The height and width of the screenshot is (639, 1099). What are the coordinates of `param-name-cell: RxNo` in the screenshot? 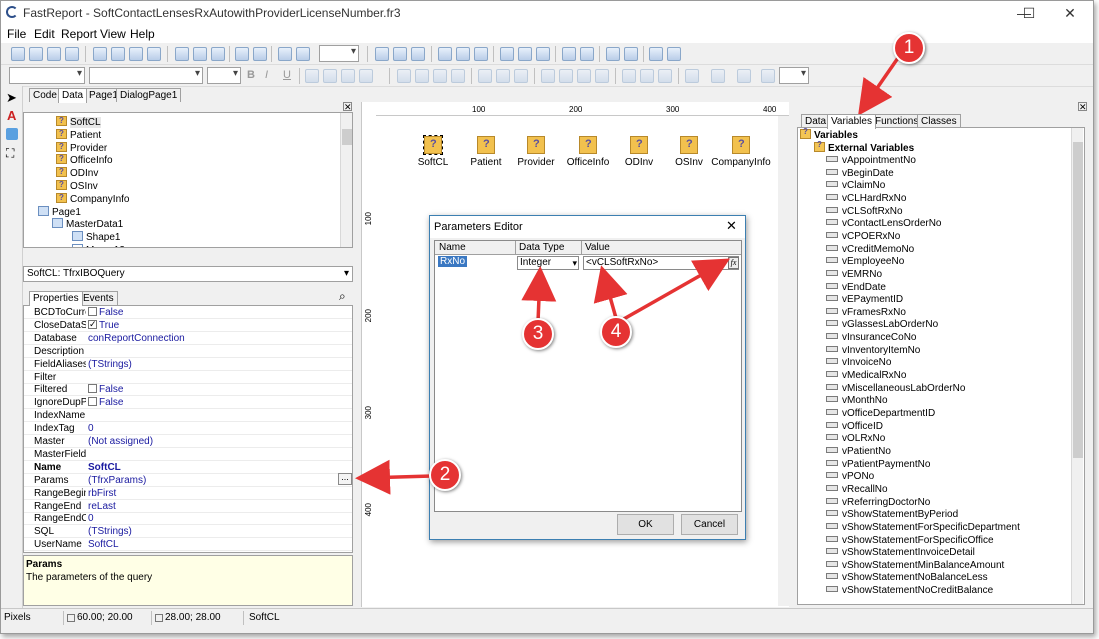 It's located at (453, 261).